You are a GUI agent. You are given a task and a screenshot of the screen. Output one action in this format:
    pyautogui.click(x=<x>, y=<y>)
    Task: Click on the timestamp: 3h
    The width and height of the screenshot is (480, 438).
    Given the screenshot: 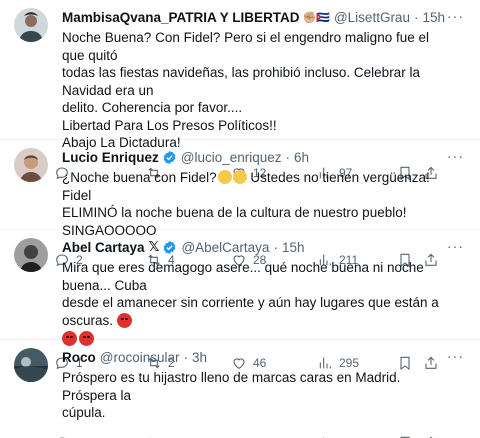 What is the action you would take?
    pyautogui.click(x=199, y=357)
    